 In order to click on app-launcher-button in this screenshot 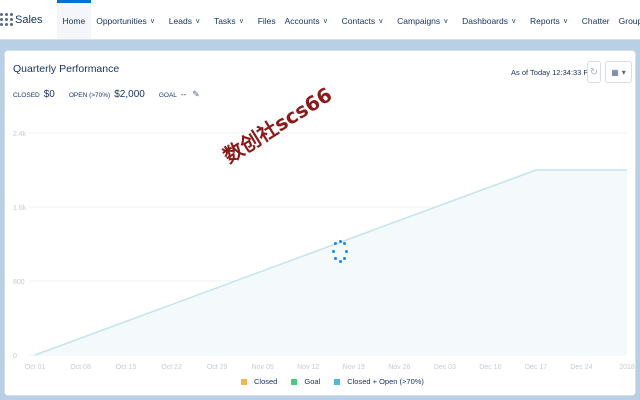, I will do `click(6, 19)`.